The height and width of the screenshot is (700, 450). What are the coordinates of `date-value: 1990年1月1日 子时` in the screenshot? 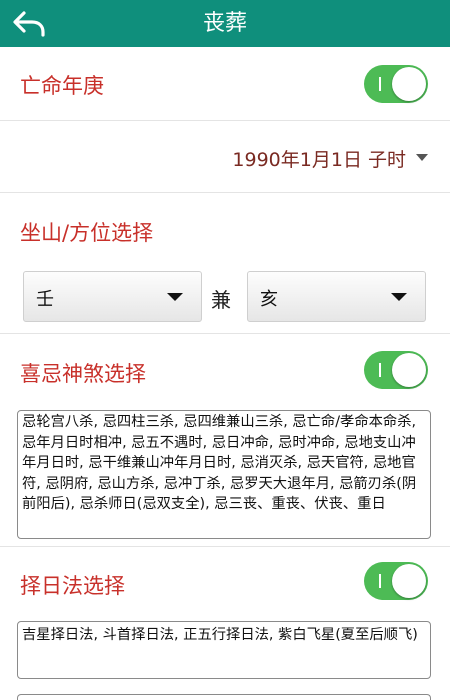 It's located at (319, 158).